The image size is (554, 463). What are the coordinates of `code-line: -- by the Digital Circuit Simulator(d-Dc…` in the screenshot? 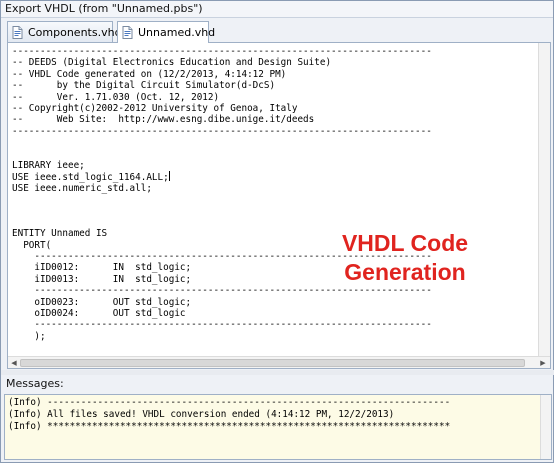 It's located at (144, 86).